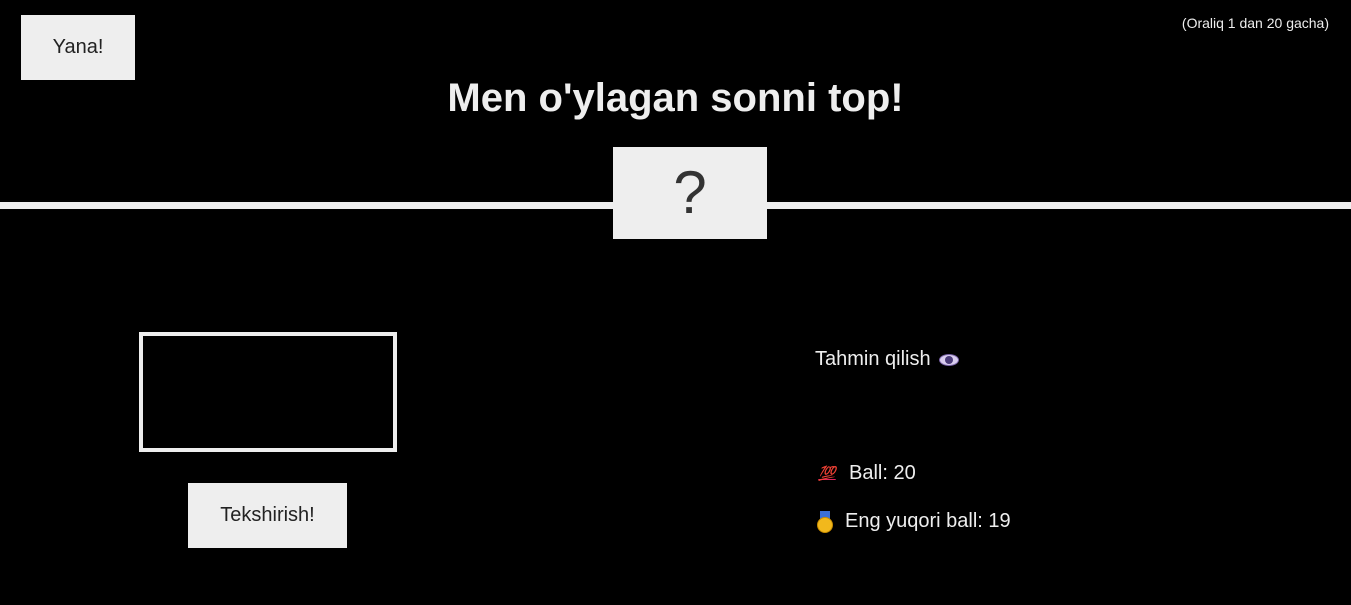 This screenshot has width=1351, height=605. I want to click on highscore-label: Eng yuqori ball: 19, so click(928, 521).